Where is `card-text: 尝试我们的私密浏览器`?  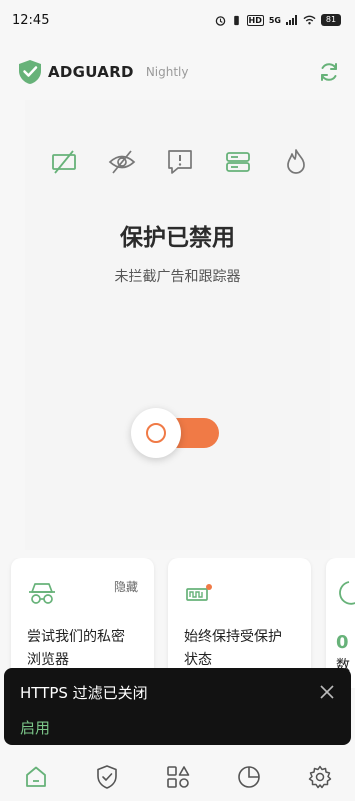 card-text: 尝试我们的私密浏览器 is located at coordinates (76, 648).